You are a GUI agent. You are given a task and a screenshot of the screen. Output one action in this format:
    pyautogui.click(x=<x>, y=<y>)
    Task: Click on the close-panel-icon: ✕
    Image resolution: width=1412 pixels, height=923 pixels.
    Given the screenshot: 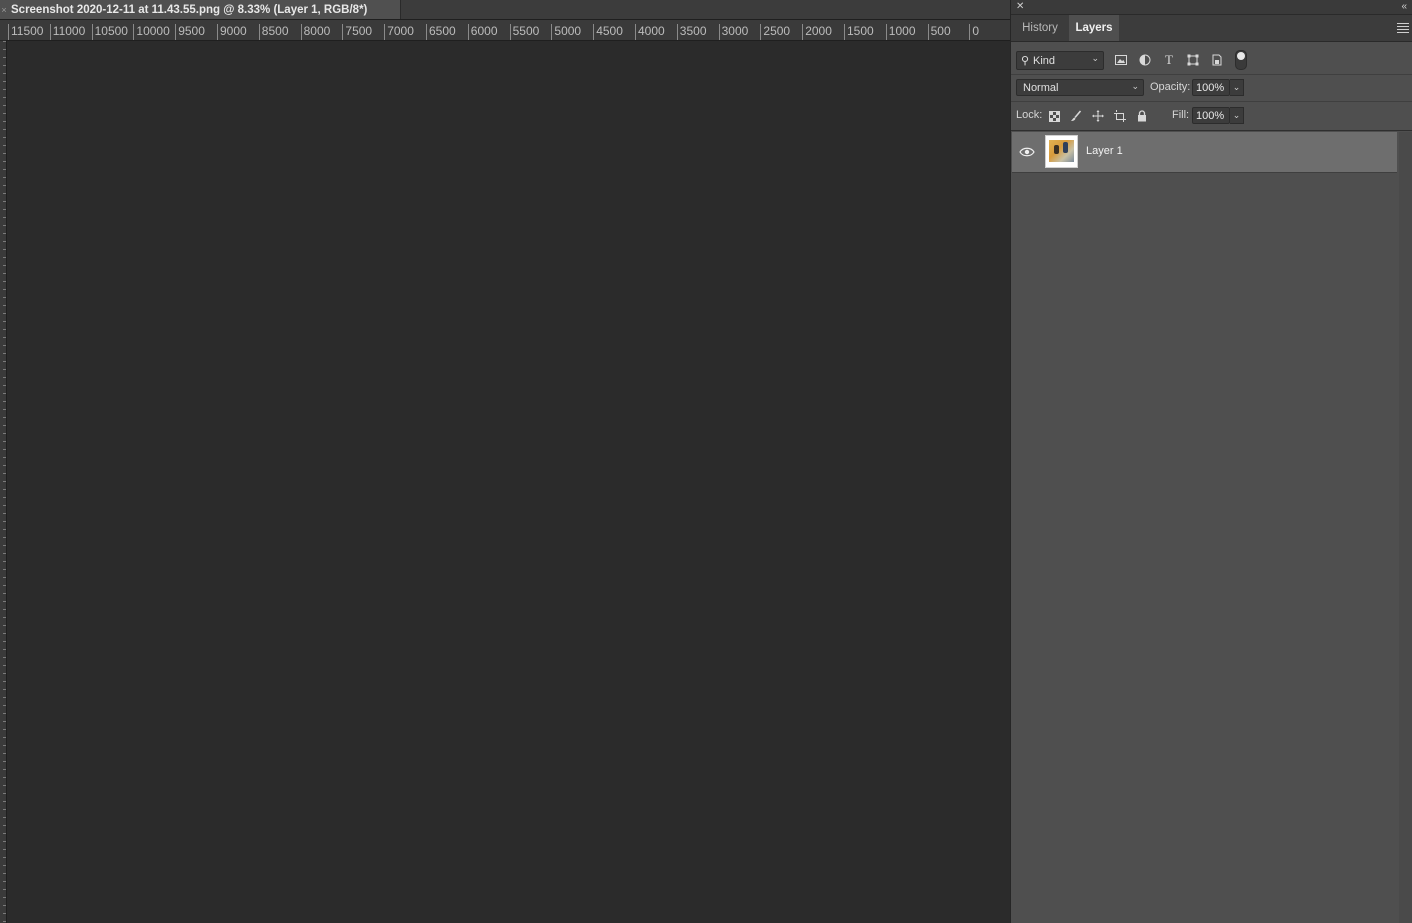 What is the action you would take?
    pyautogui.click(x=1020, y=7)
    